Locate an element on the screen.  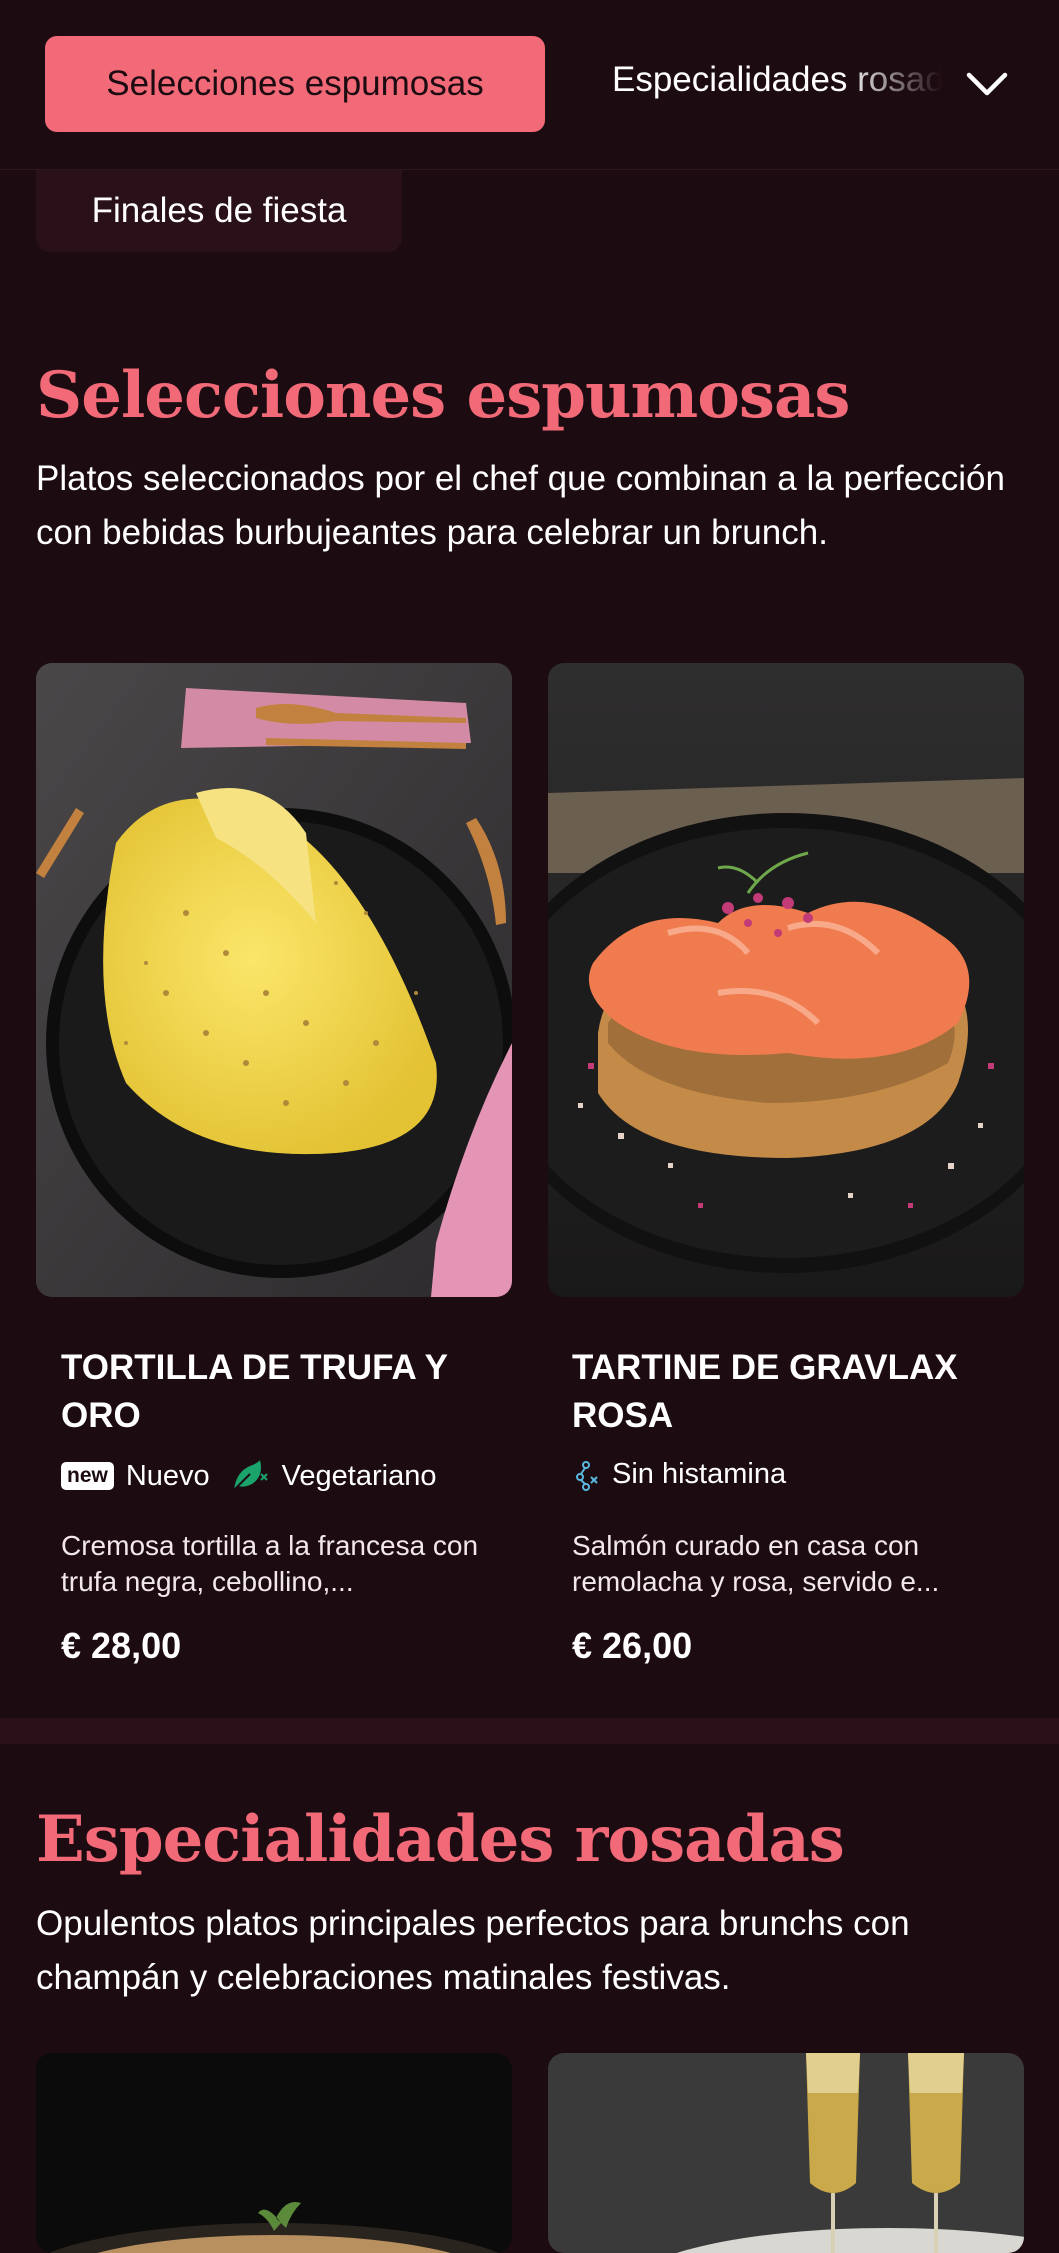
chevron-down-icon is located at coordinates (987, 85).